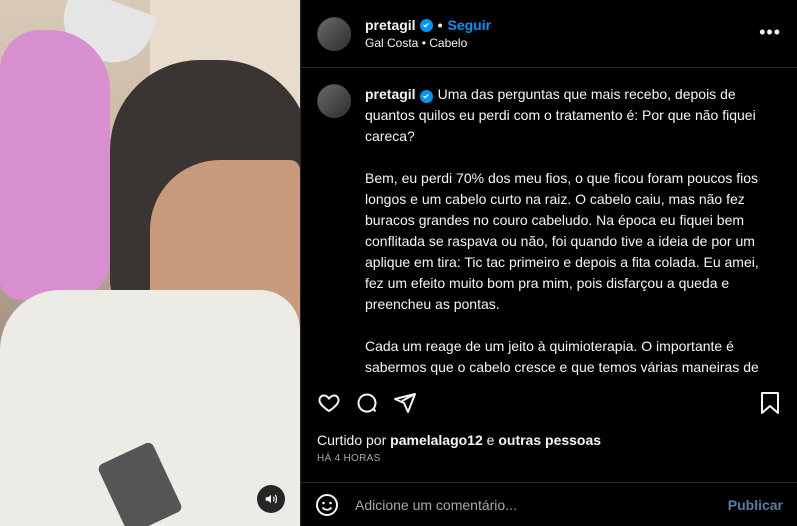 The width and height of the screenshot is (797, 526). I want to click on header-row: pretagil • Seguir, so click(428, 25).